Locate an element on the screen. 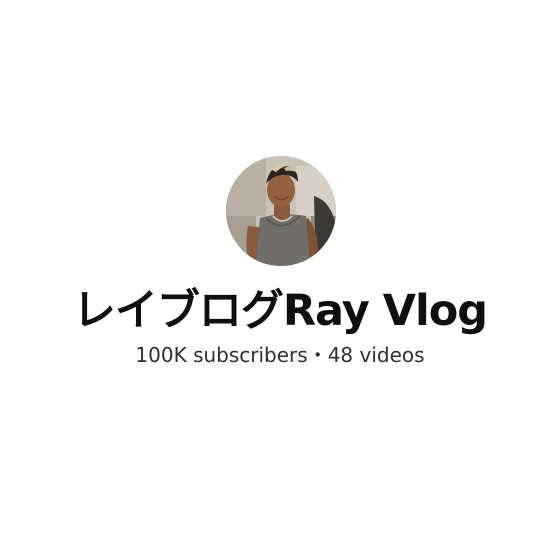 The width and height of the screenshot is (560, 560). channel-stats: 100K subscribers・48 videos is located at coordinates (280, 355).